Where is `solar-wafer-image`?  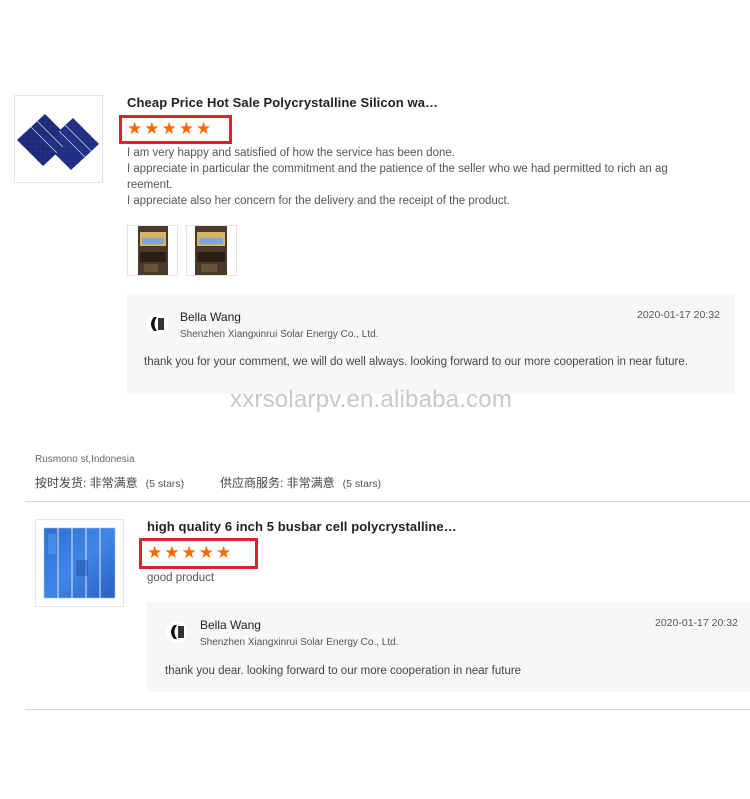
solar-wafer-image is located at coordinates (58, 142).